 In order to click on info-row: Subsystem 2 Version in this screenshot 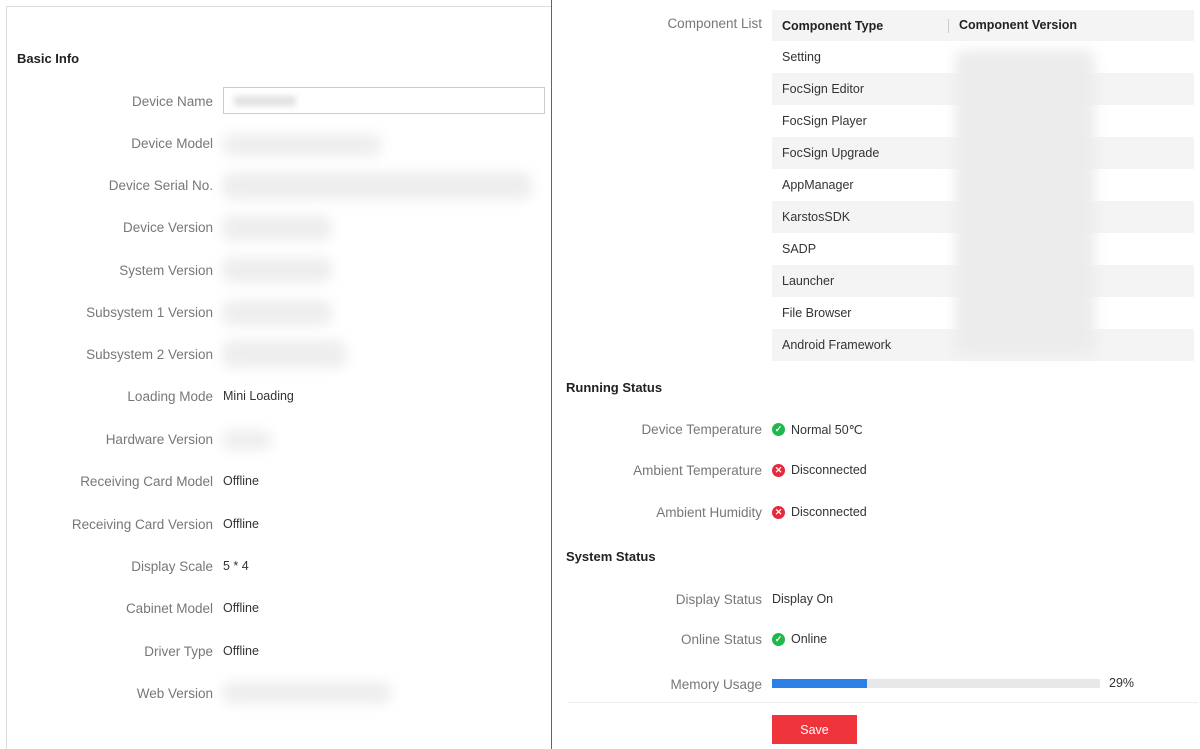, I will do `click(111, 354)`.